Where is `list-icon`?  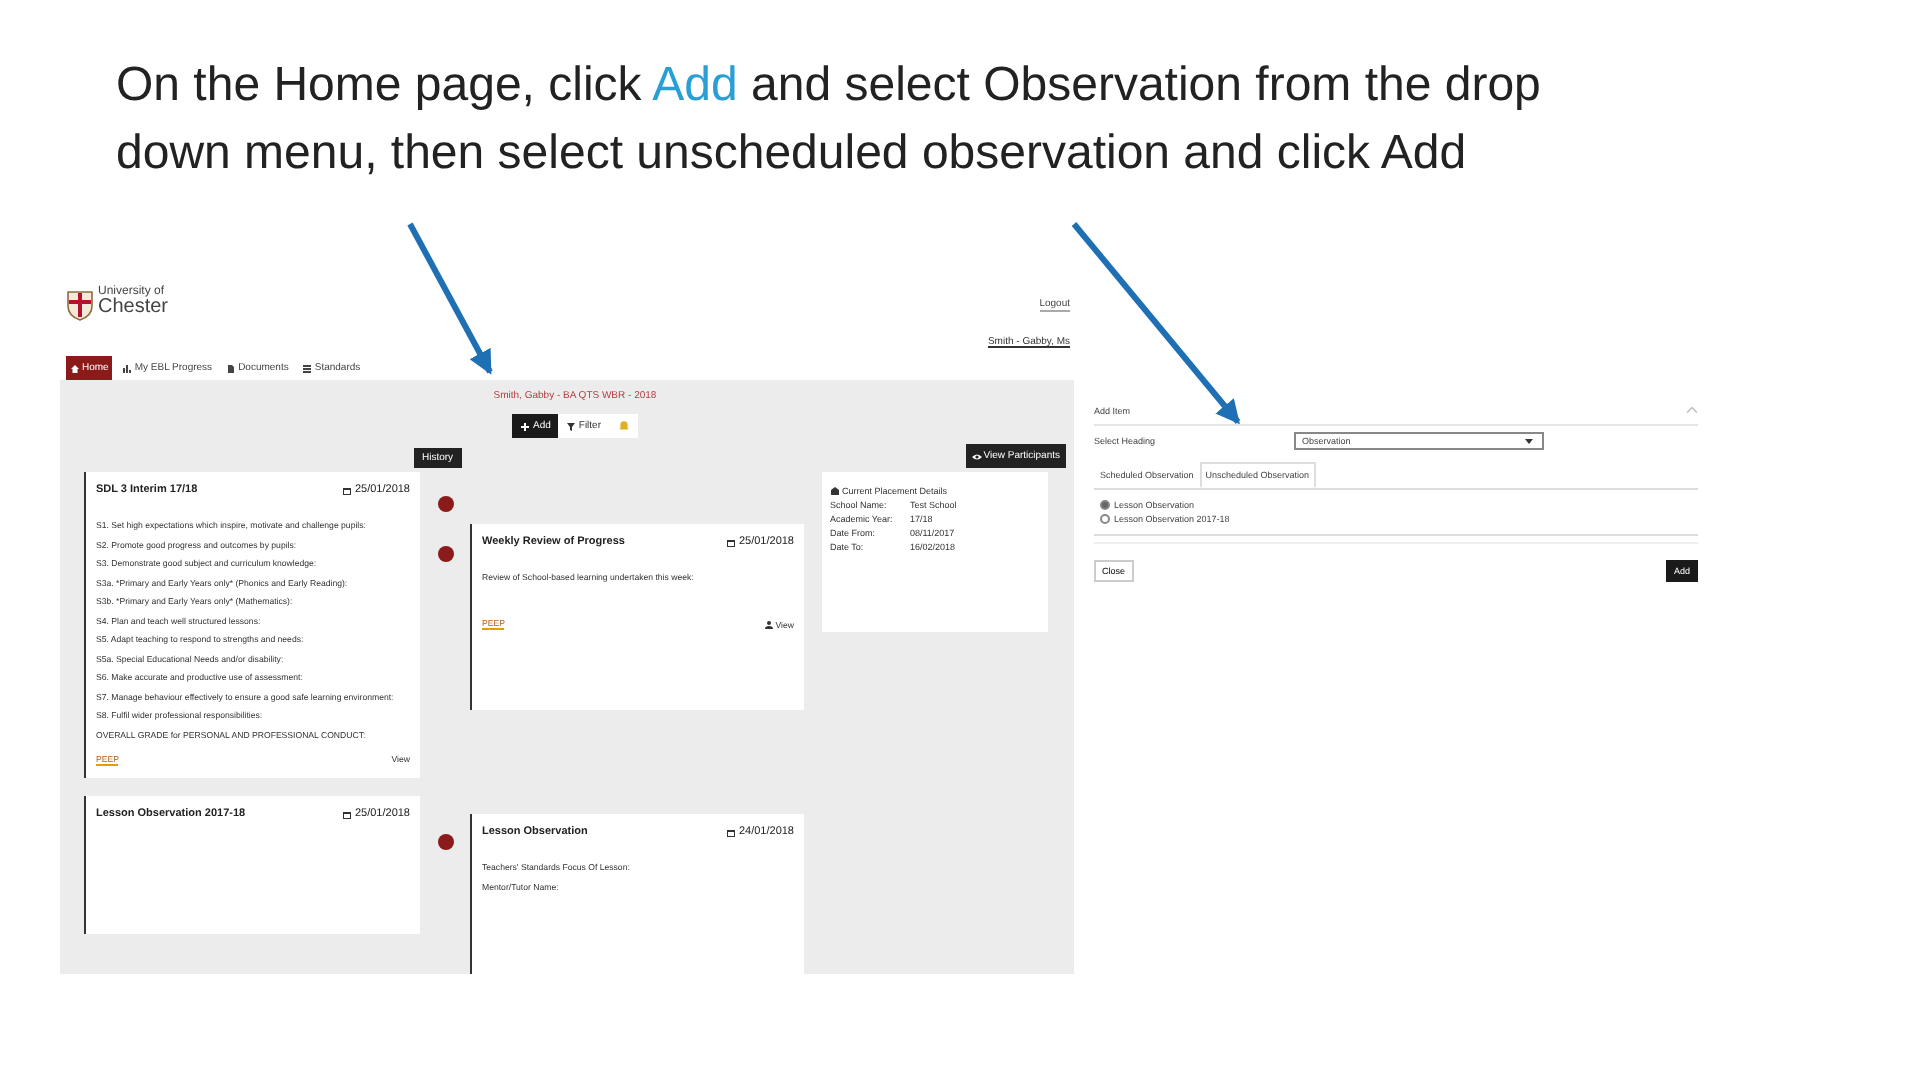
list-icon is located at coordinates (307, 368).